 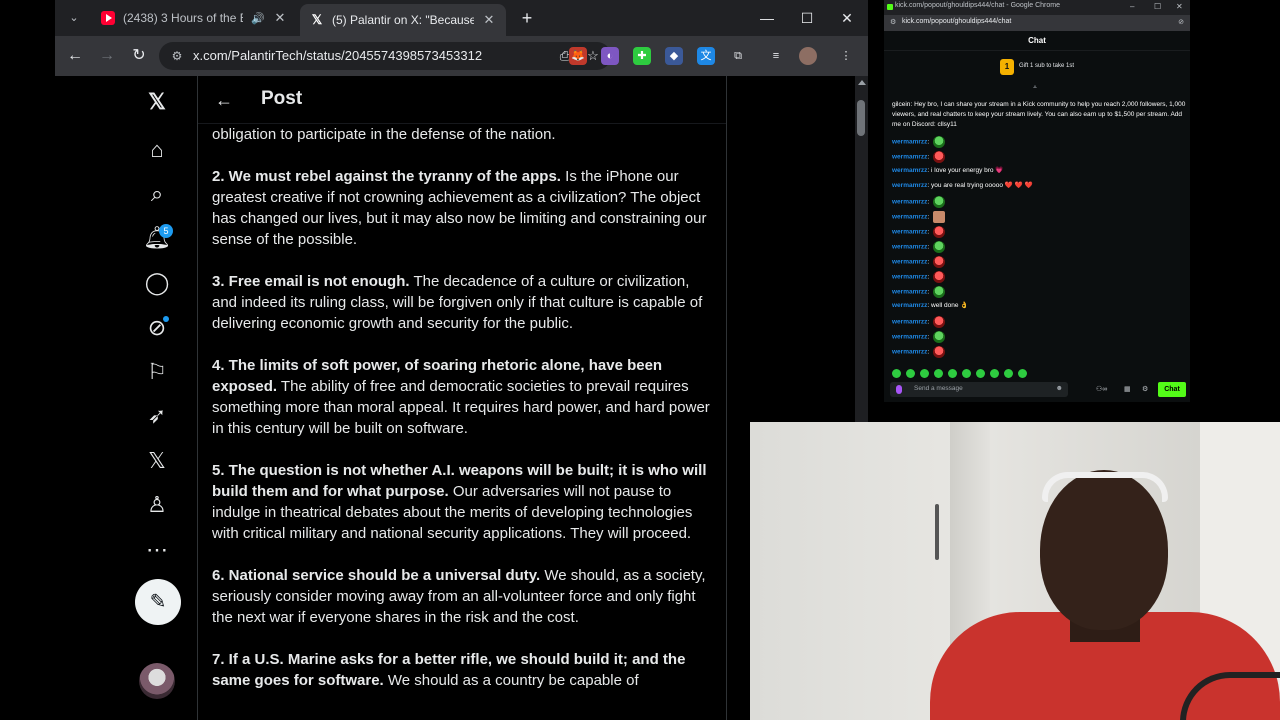 What do you see at coordinates (776, 56) in the screenshot?
I see `media-control-icon: ≡` at bounding box center [776, 56].